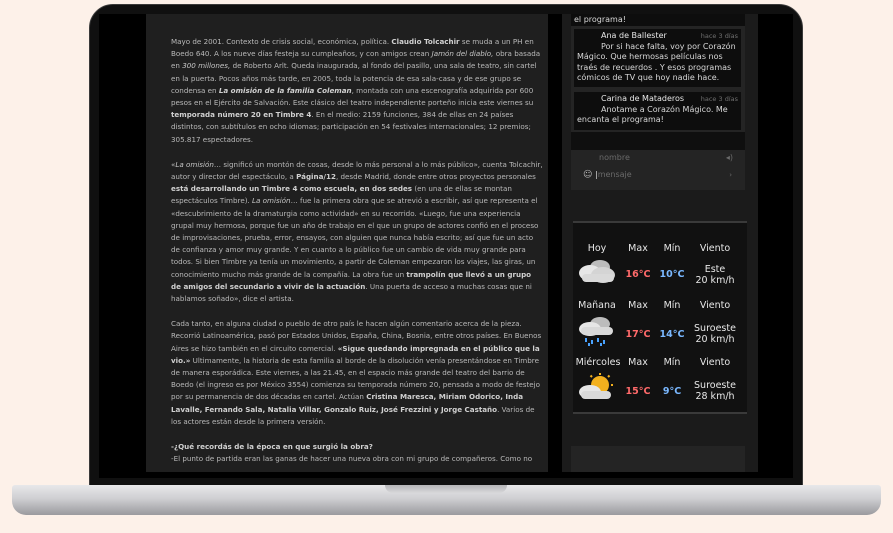 This screenshot has width=893, height=533. Describe the element at coordinates (715, 334) in the screenshot. I see `weather-wind-value: Suroeste 20 km/h` at that location.